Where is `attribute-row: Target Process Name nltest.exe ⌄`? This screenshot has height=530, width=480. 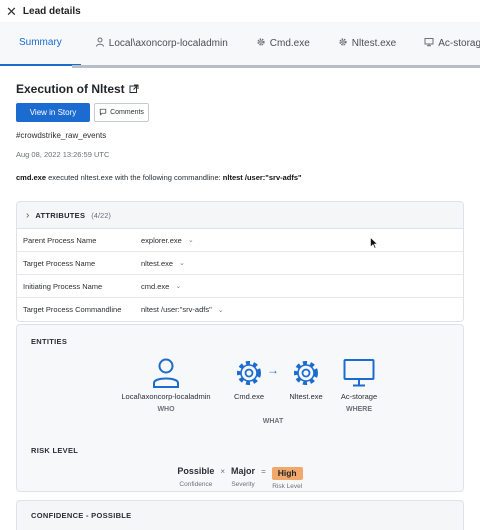
attribute-row: Target Process Name nltest.exe ⌄ is located at coordinates (240, 263).